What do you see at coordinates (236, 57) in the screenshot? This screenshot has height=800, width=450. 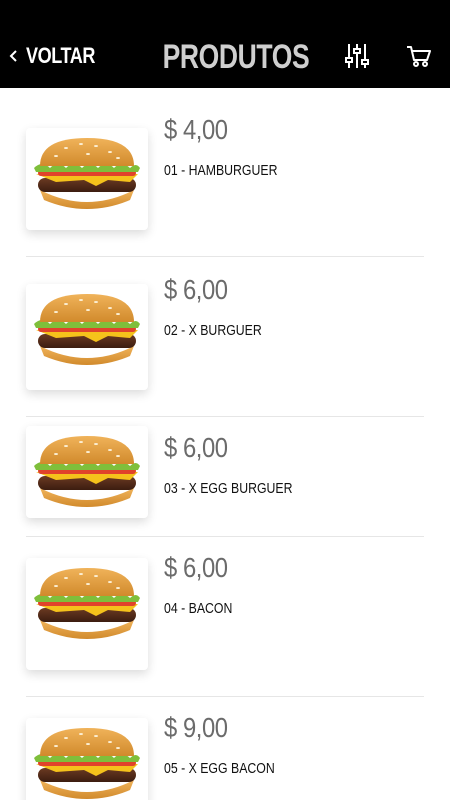 I see `page-title: PRODUTOS` at bounding box center [236, 57].